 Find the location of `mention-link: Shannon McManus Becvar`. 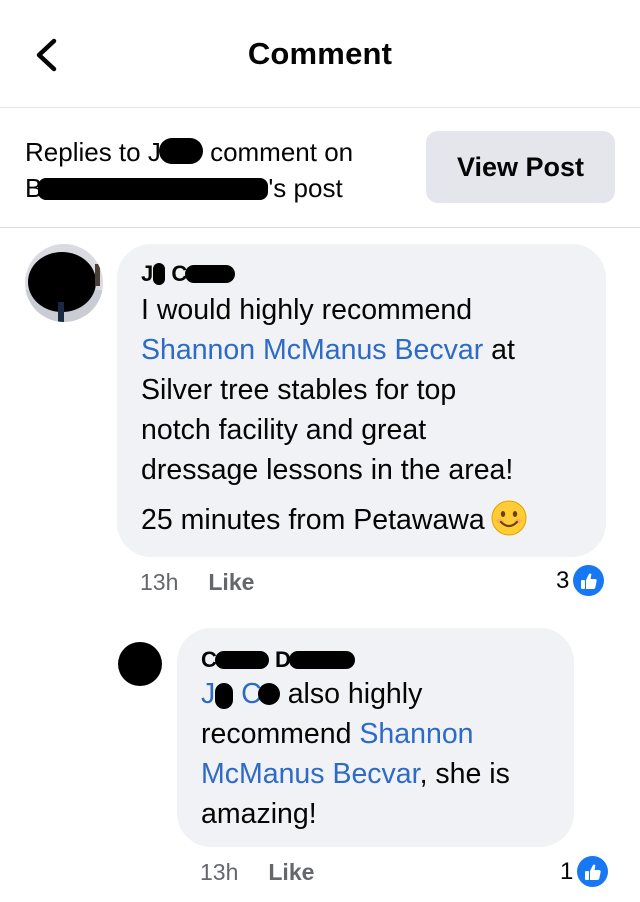

mention-link: Shannon McManus Becvar is located at coordinates (312, 350).